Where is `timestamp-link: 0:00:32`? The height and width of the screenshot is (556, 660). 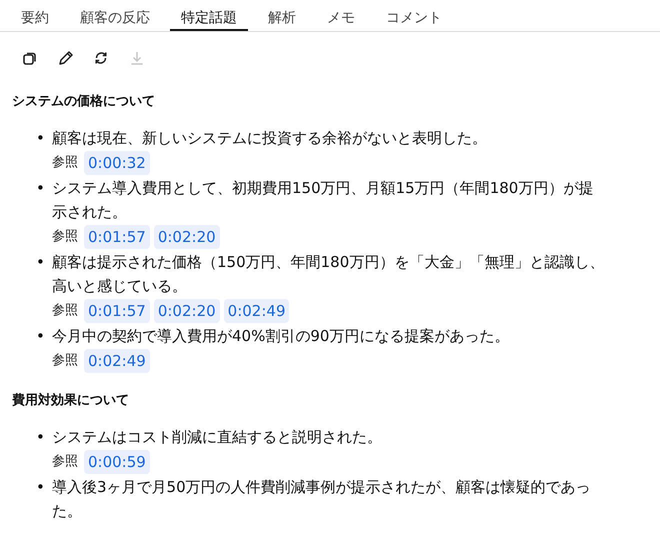 timestamp-link: 0:00:32 is located at coordinates (117, 163).